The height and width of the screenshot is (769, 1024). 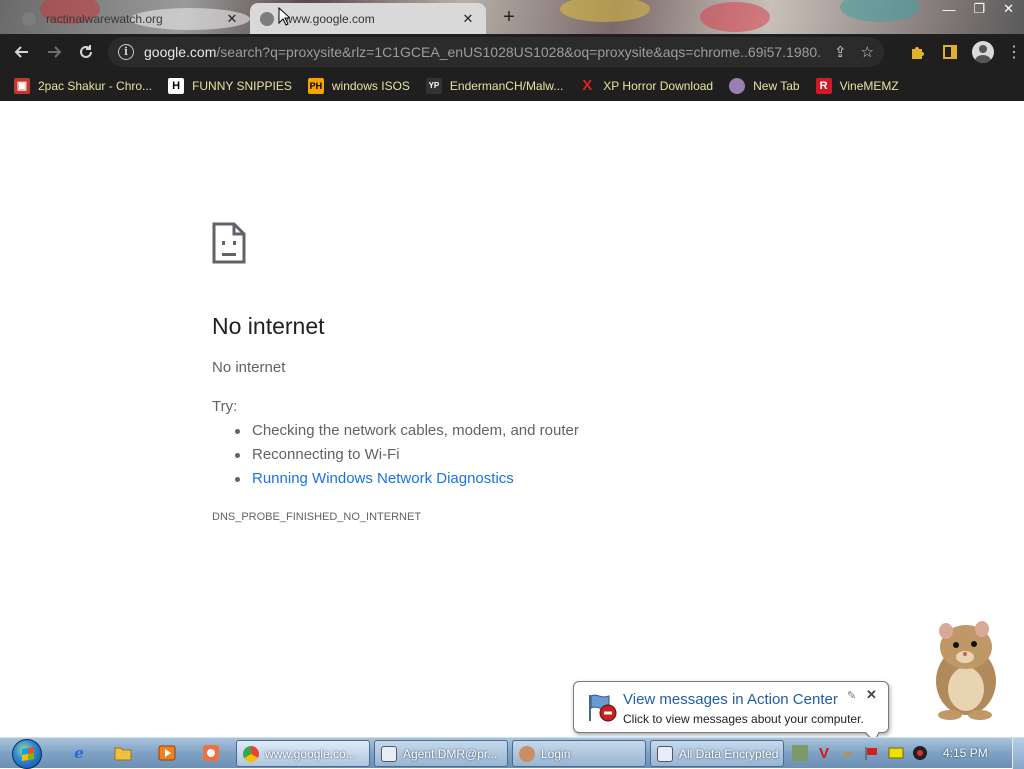 I want to click on balloon-options-icon: ✎, so click(x=851, y=695).